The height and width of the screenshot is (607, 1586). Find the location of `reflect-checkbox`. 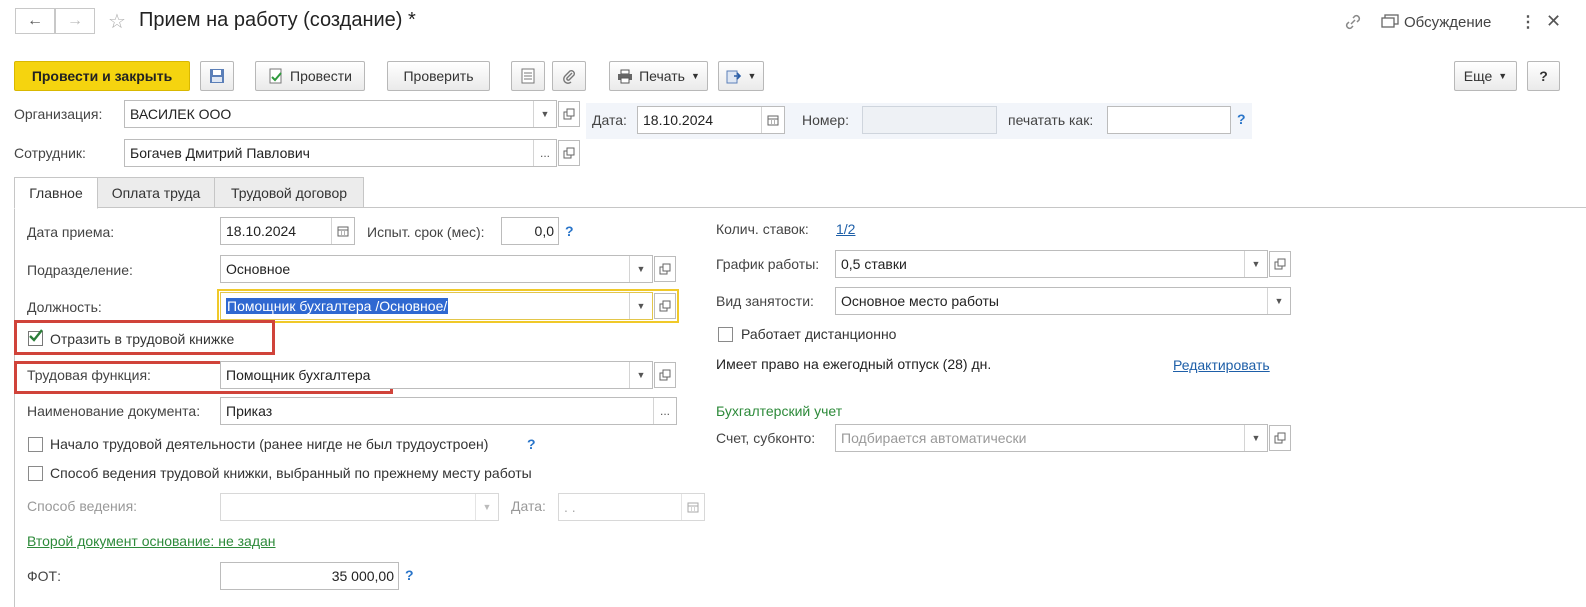

reflect-checkbox is located at coordinates (35, 337).